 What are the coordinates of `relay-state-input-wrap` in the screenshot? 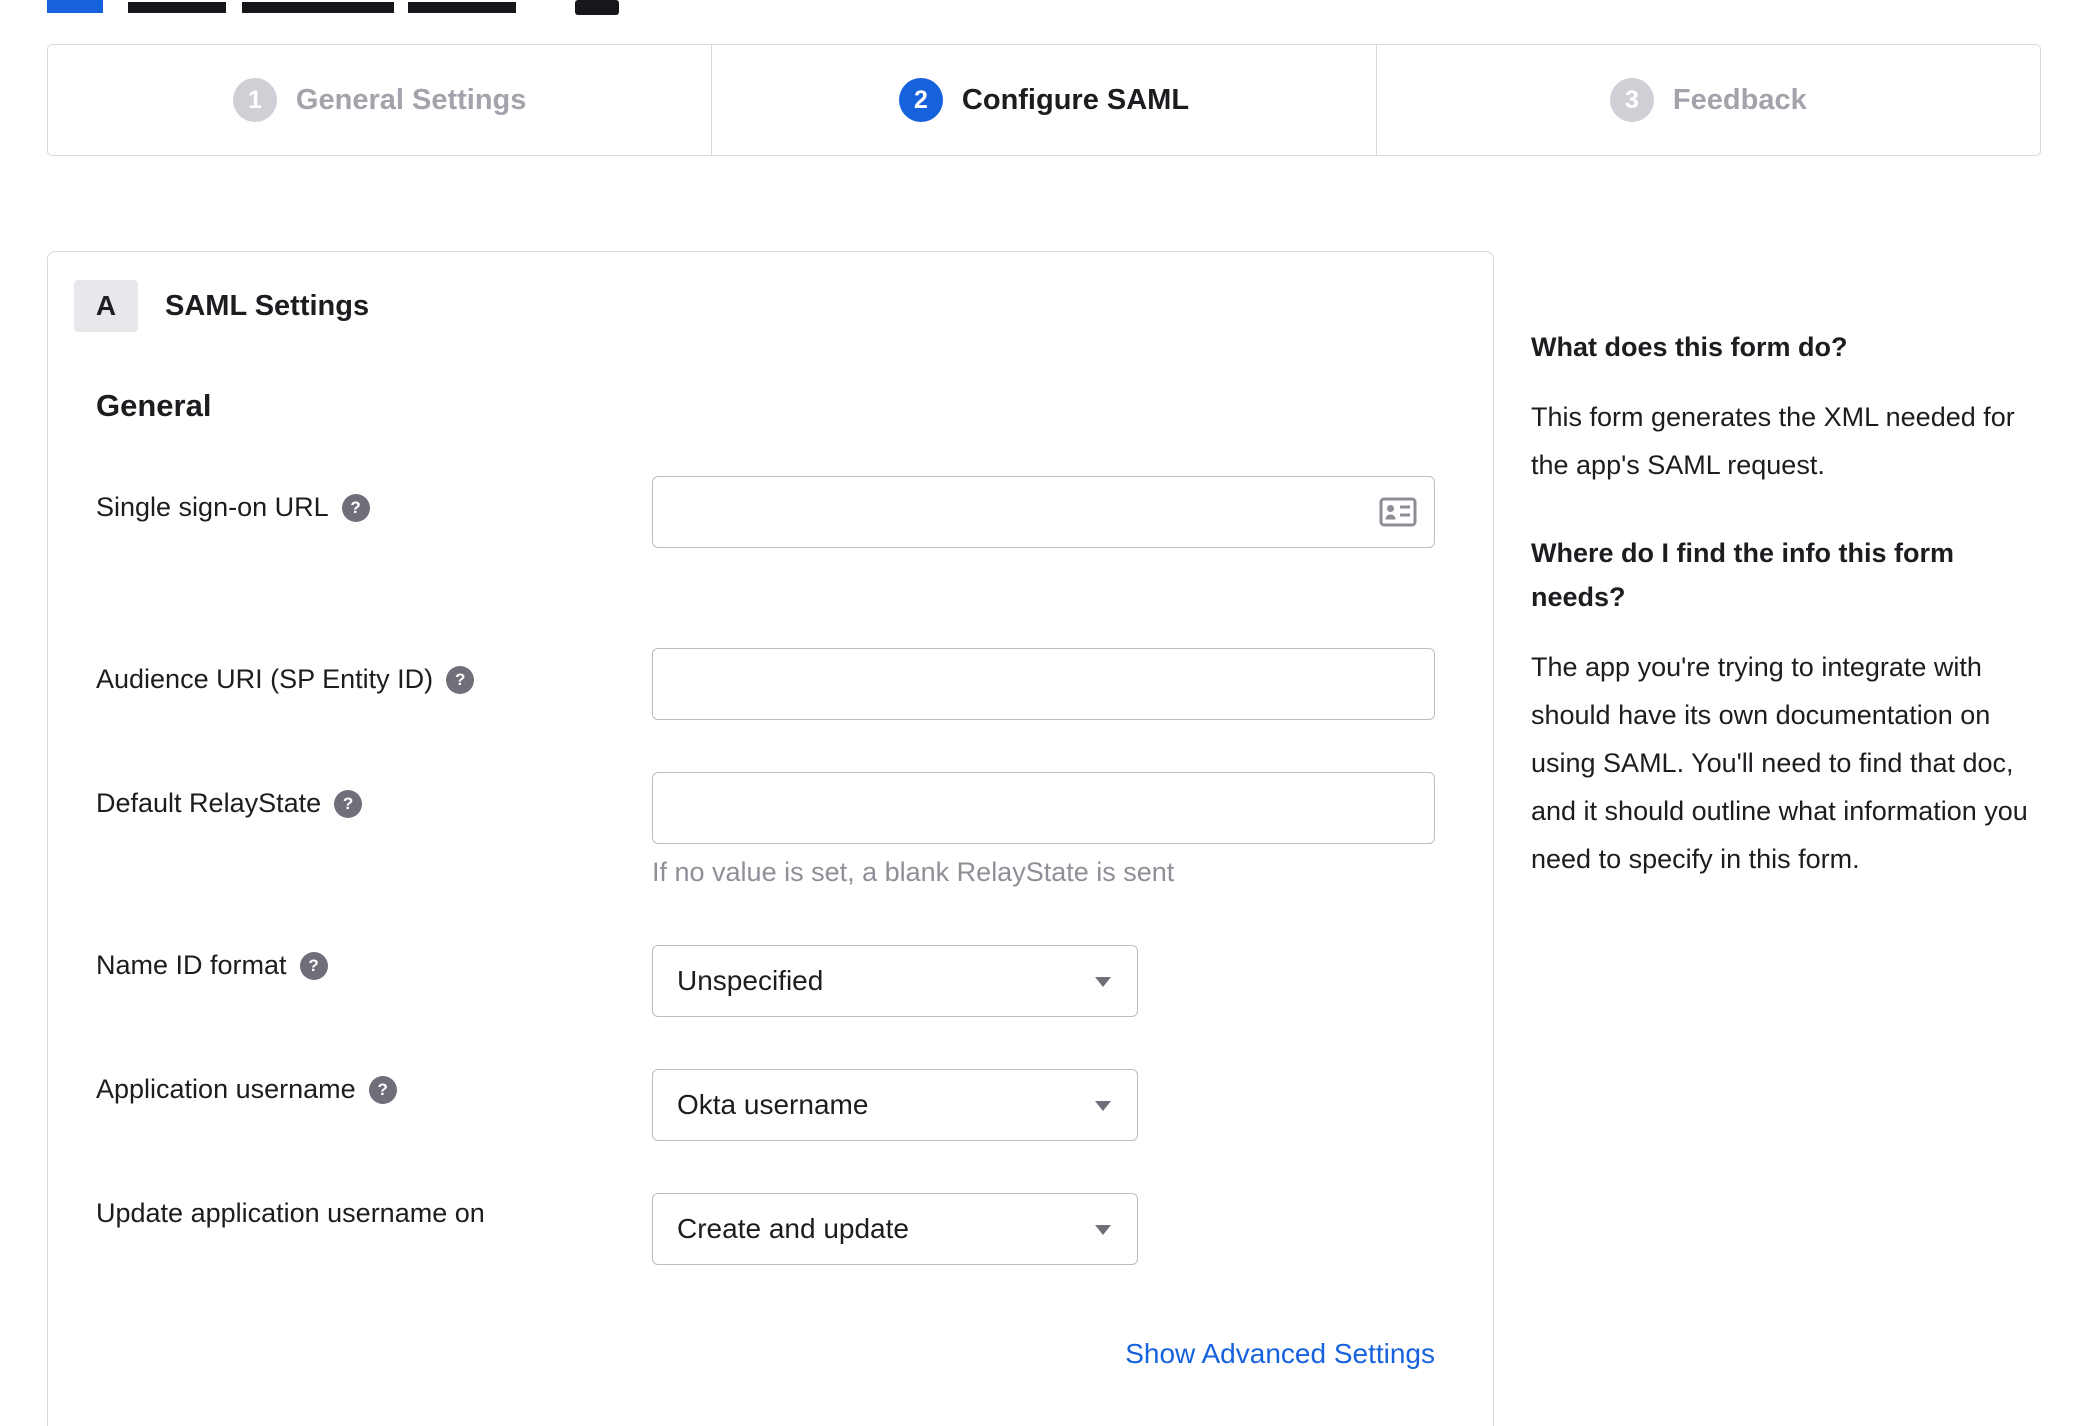 It's located at (1043, 808).